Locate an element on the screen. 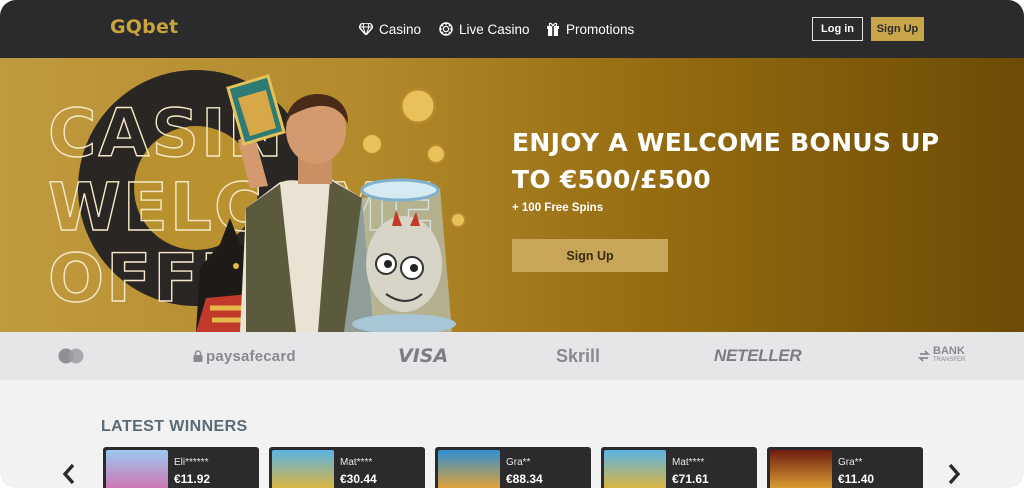 The image size is (1024, 488). winner-card: Gra** €11.40 is located at coordinates (845, 467).